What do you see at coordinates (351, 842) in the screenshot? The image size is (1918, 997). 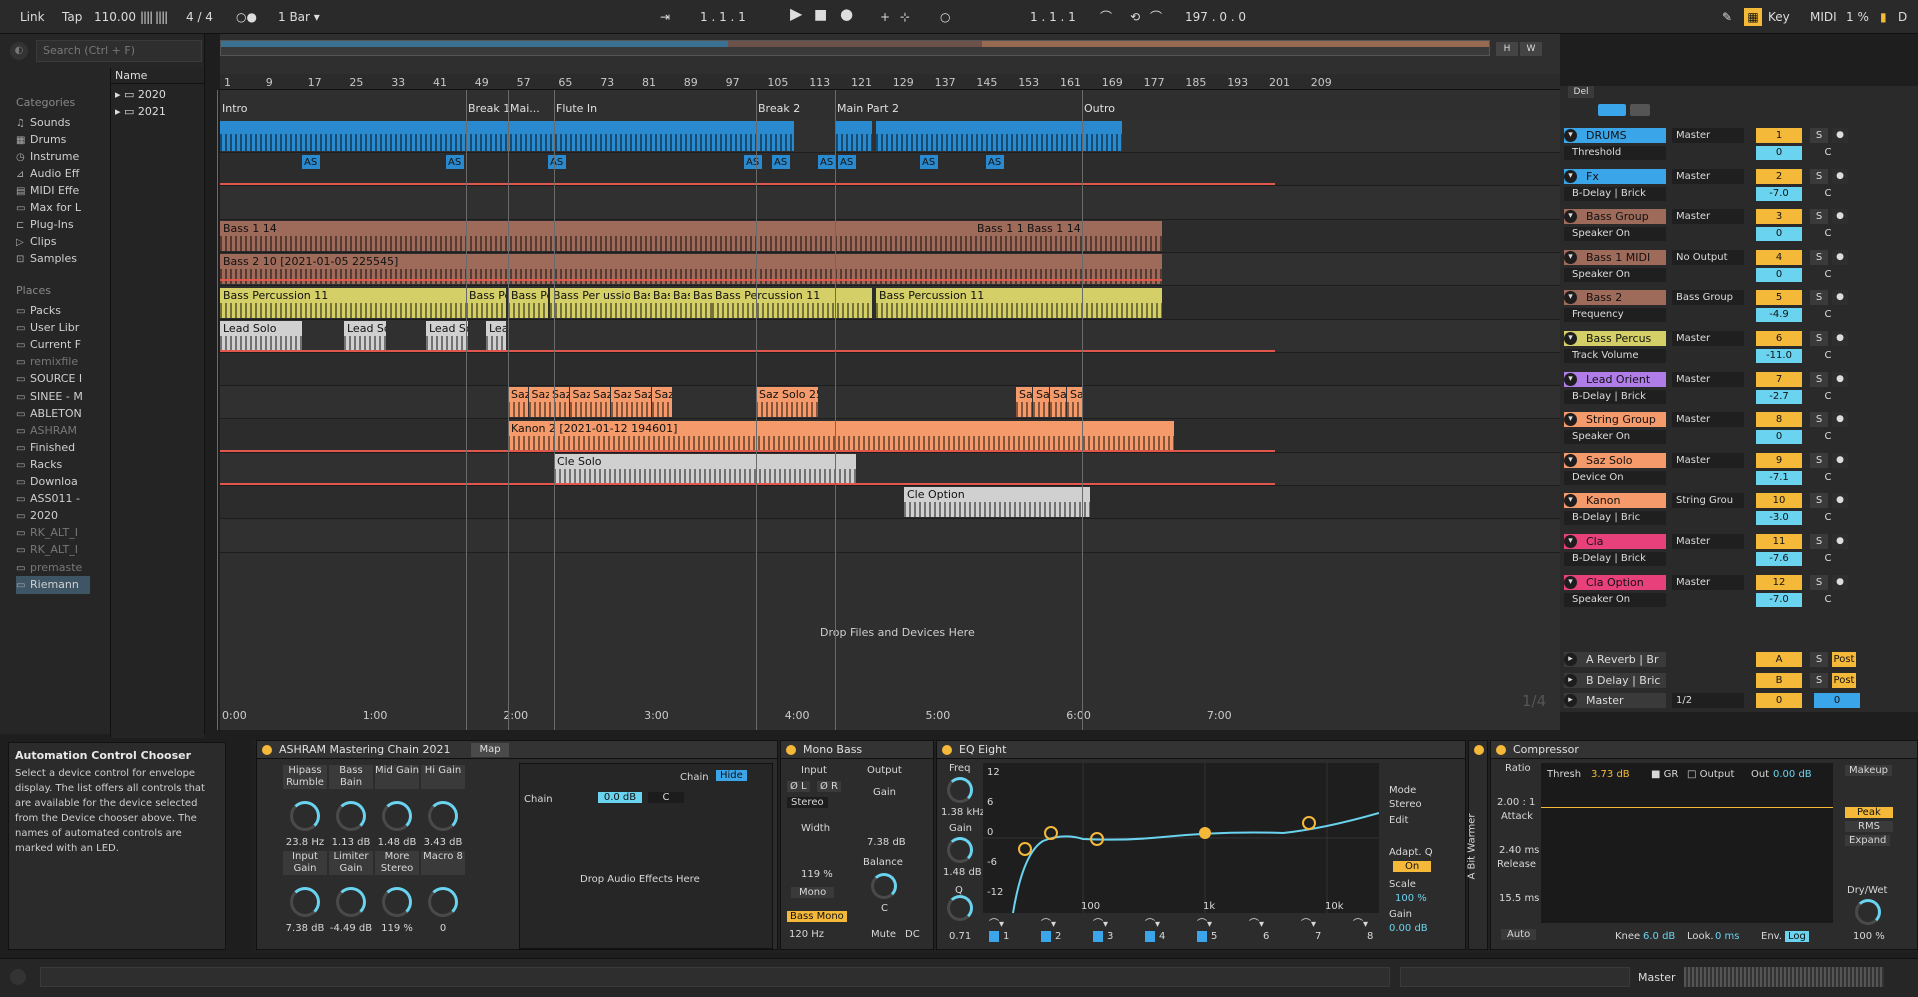 I see `macro-value: 1.13 dB` at bounding box center [351, 842].